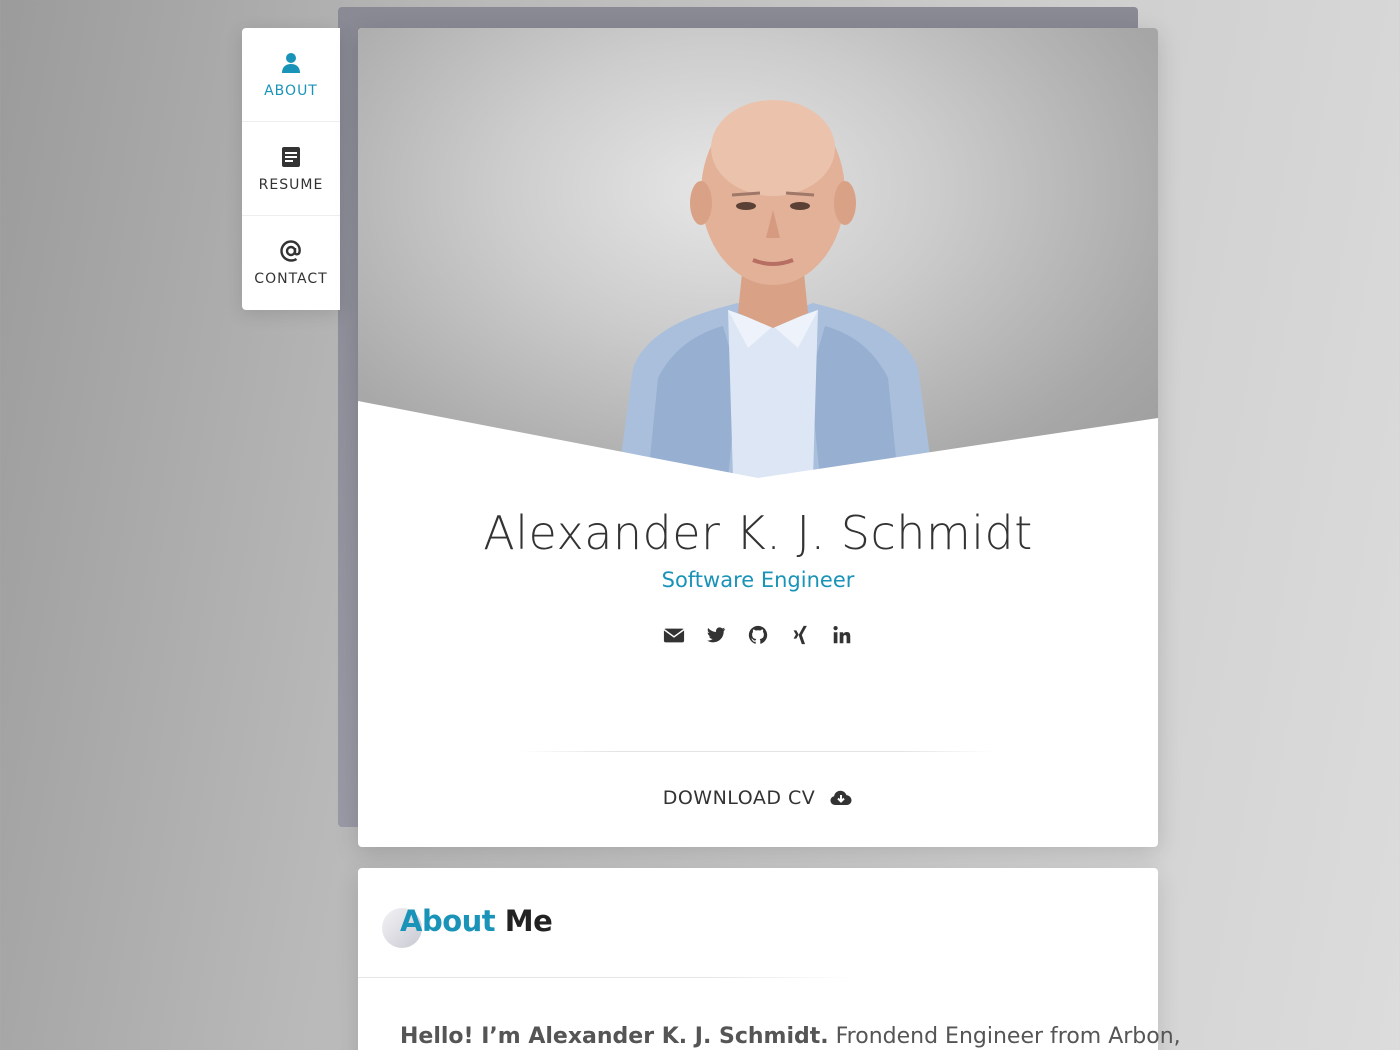 Image resolution: width=1400 pixels, height=1050 pixels. What do you see at coordinates (842, 635) in the screenshot?
I see `linkedin-icon` at bounding box center [842, 635].